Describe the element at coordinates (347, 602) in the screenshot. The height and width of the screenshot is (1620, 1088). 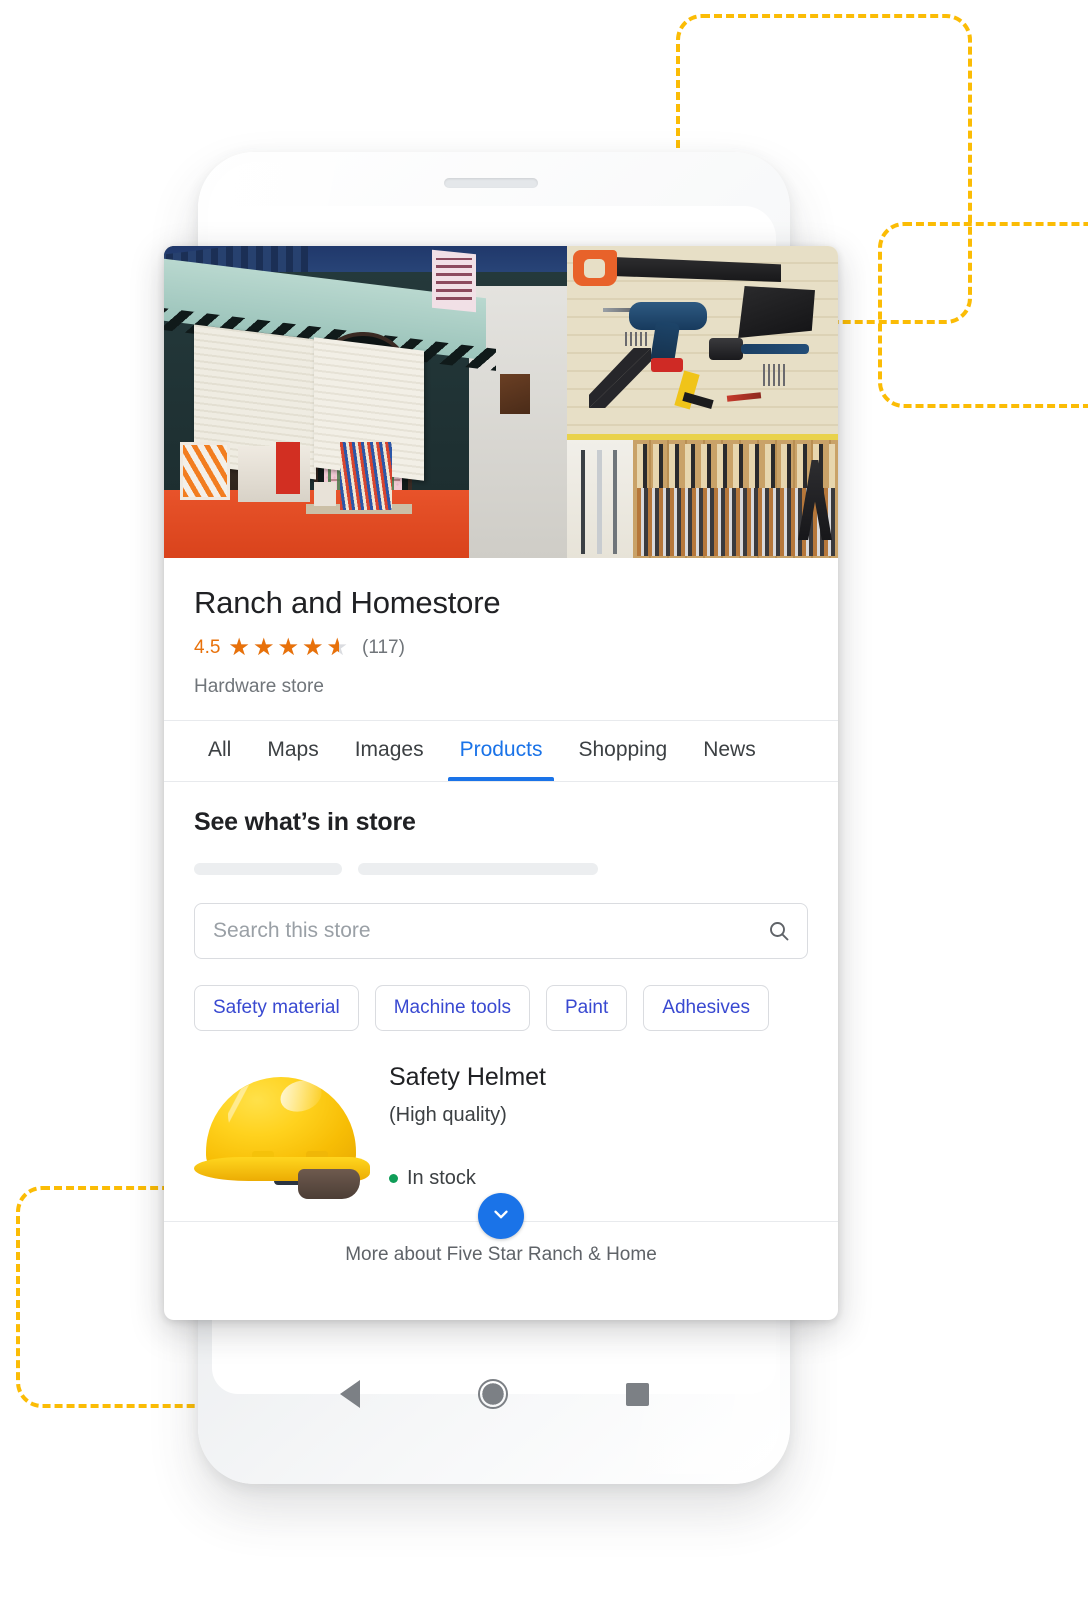
I see `page-title: Ranch and Homestore` at that location.